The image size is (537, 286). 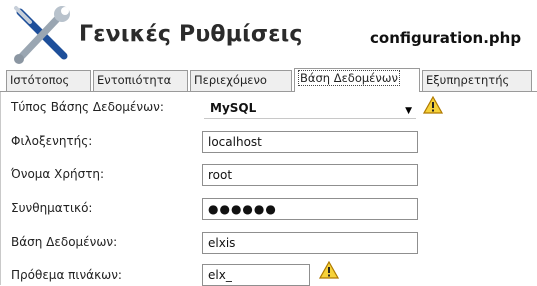 I want to click on select-underline, so click(x=310, y=118).